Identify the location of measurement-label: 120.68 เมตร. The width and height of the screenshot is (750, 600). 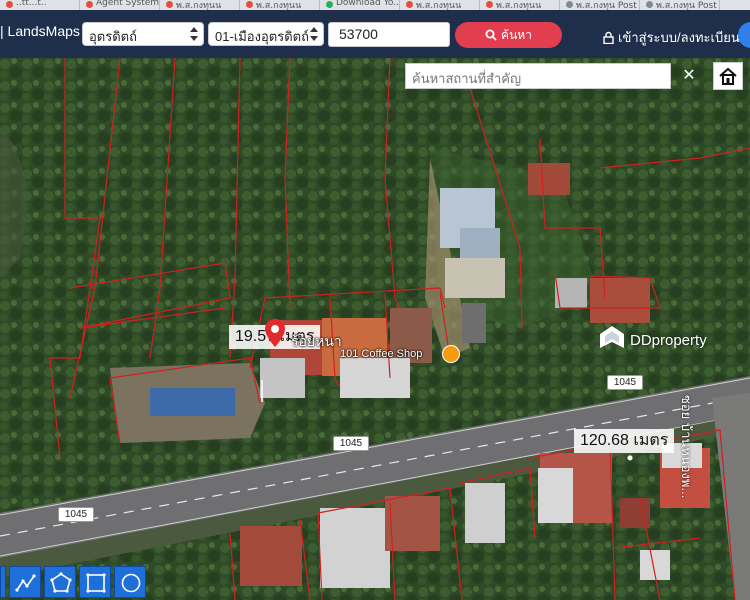
(624, 441).